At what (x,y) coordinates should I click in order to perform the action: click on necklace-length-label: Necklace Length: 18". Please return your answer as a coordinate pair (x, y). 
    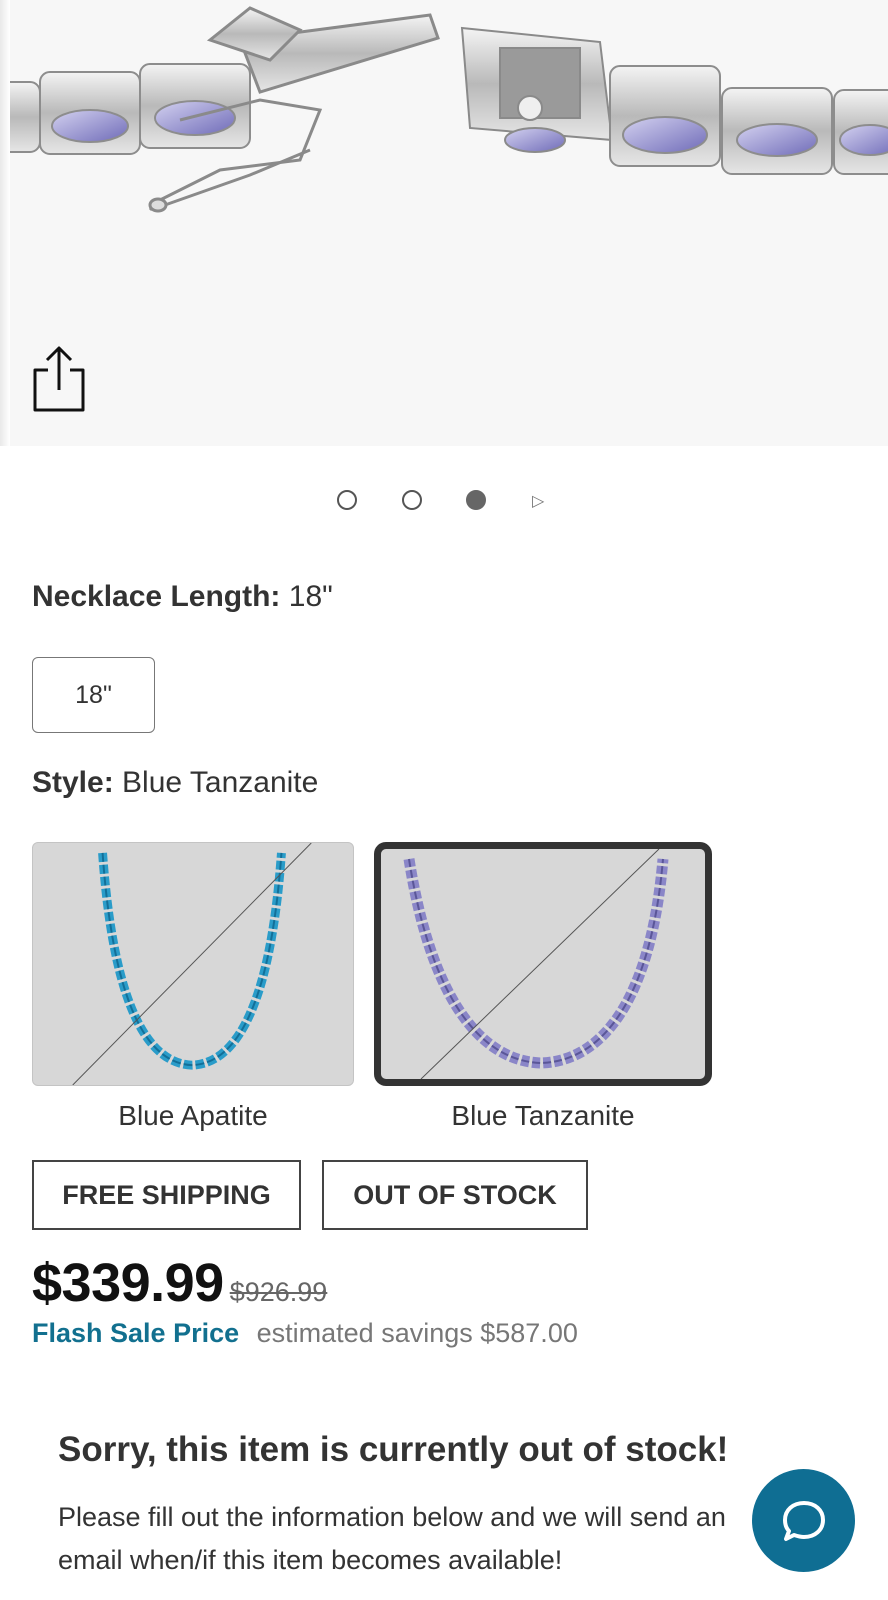
    Looking at the image, I should click on (182, 597).